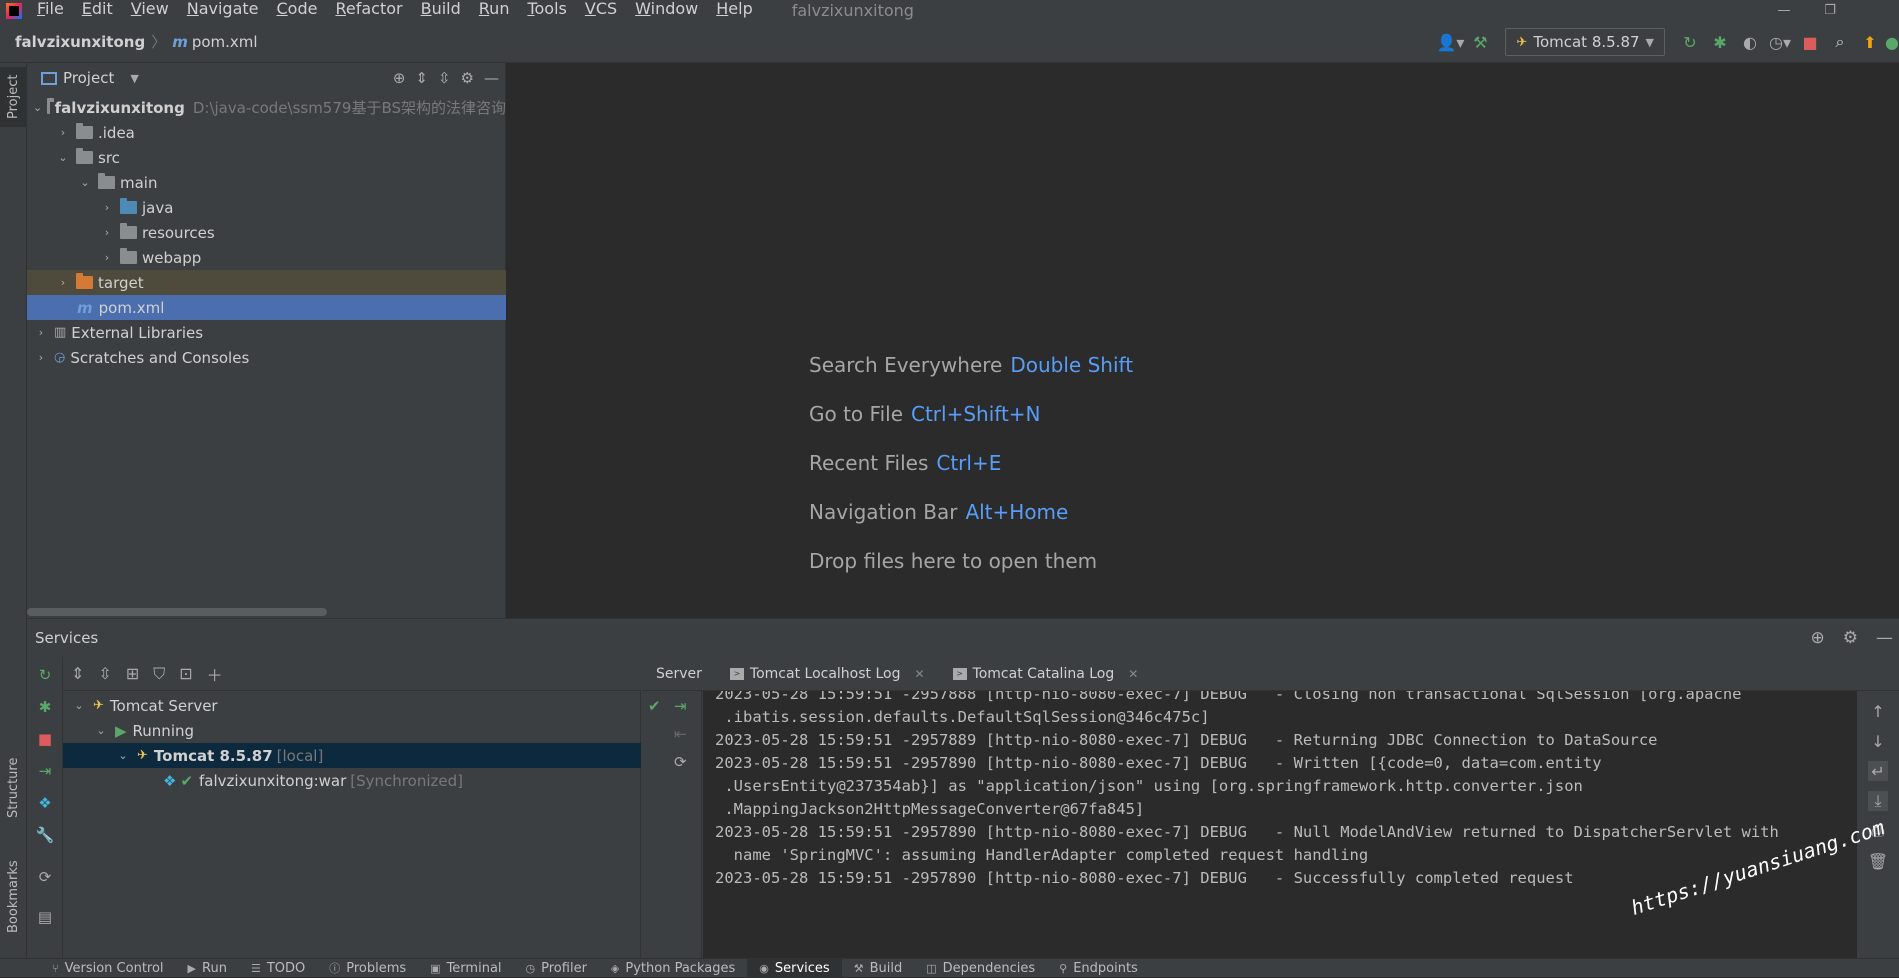  Describe the element at coordinates (278, 968) in the screenshot. I see `tab-todo: ☰ TODO` at that location.